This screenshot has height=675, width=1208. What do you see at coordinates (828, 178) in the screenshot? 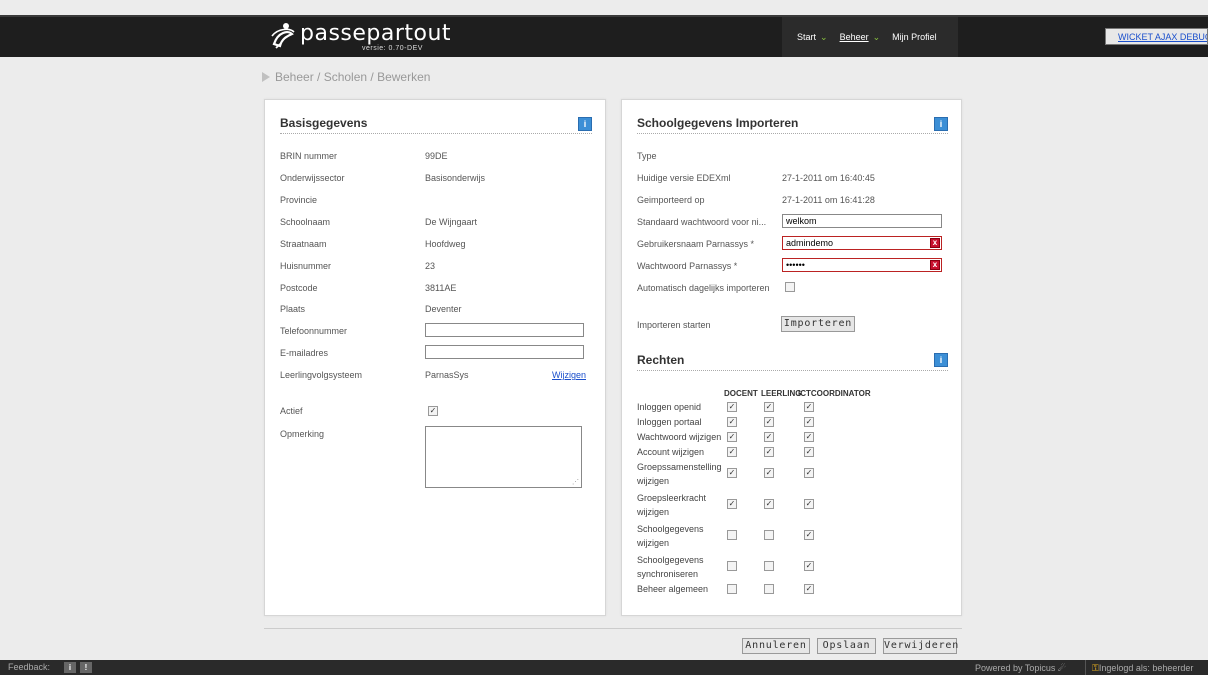
I see `huidige-versie-value: 27-1-2011 om 16:40:45` at bounding box center [828, 178].